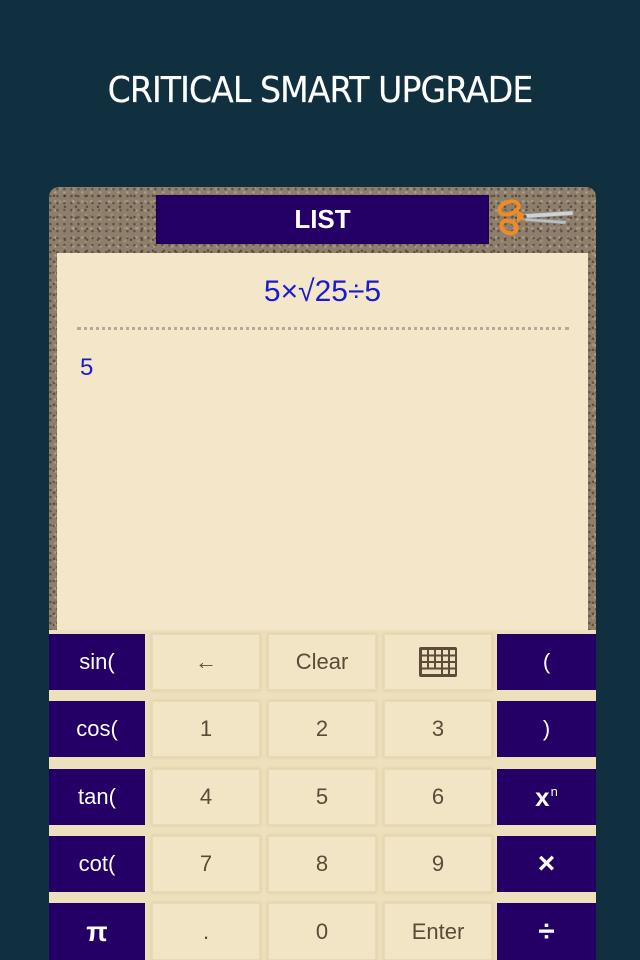 This screenshot has height=960, width=640. I want to click on close-paren-key-label: ), so click(546, 728).